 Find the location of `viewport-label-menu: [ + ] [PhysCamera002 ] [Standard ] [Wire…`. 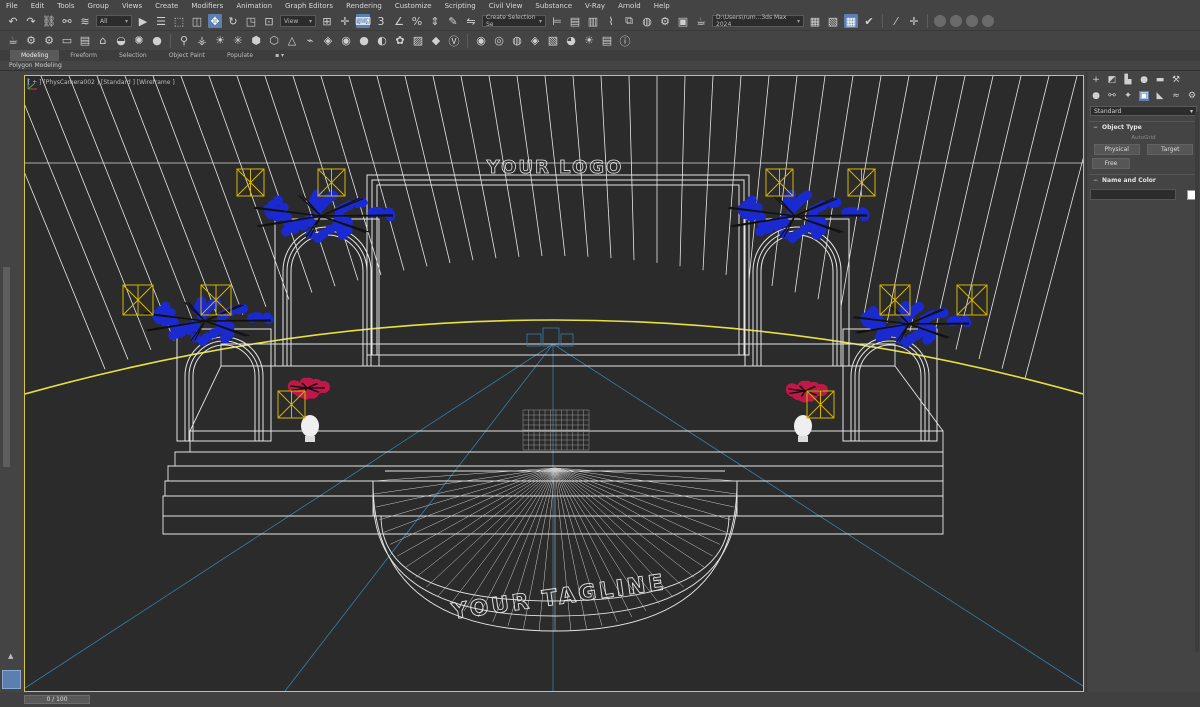

viewport-label-menu: [ + ] [PhysCamera002 ] [Standard ] [Wire… is located at coordinates (101, 82).